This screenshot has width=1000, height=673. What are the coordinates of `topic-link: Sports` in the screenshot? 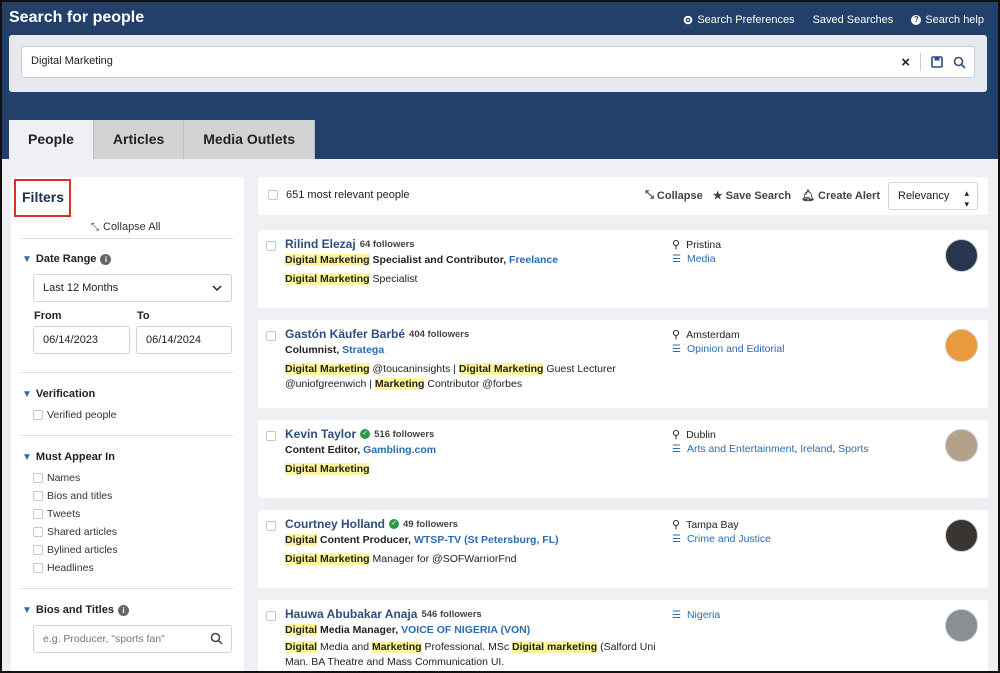 It's located at (853, 449).